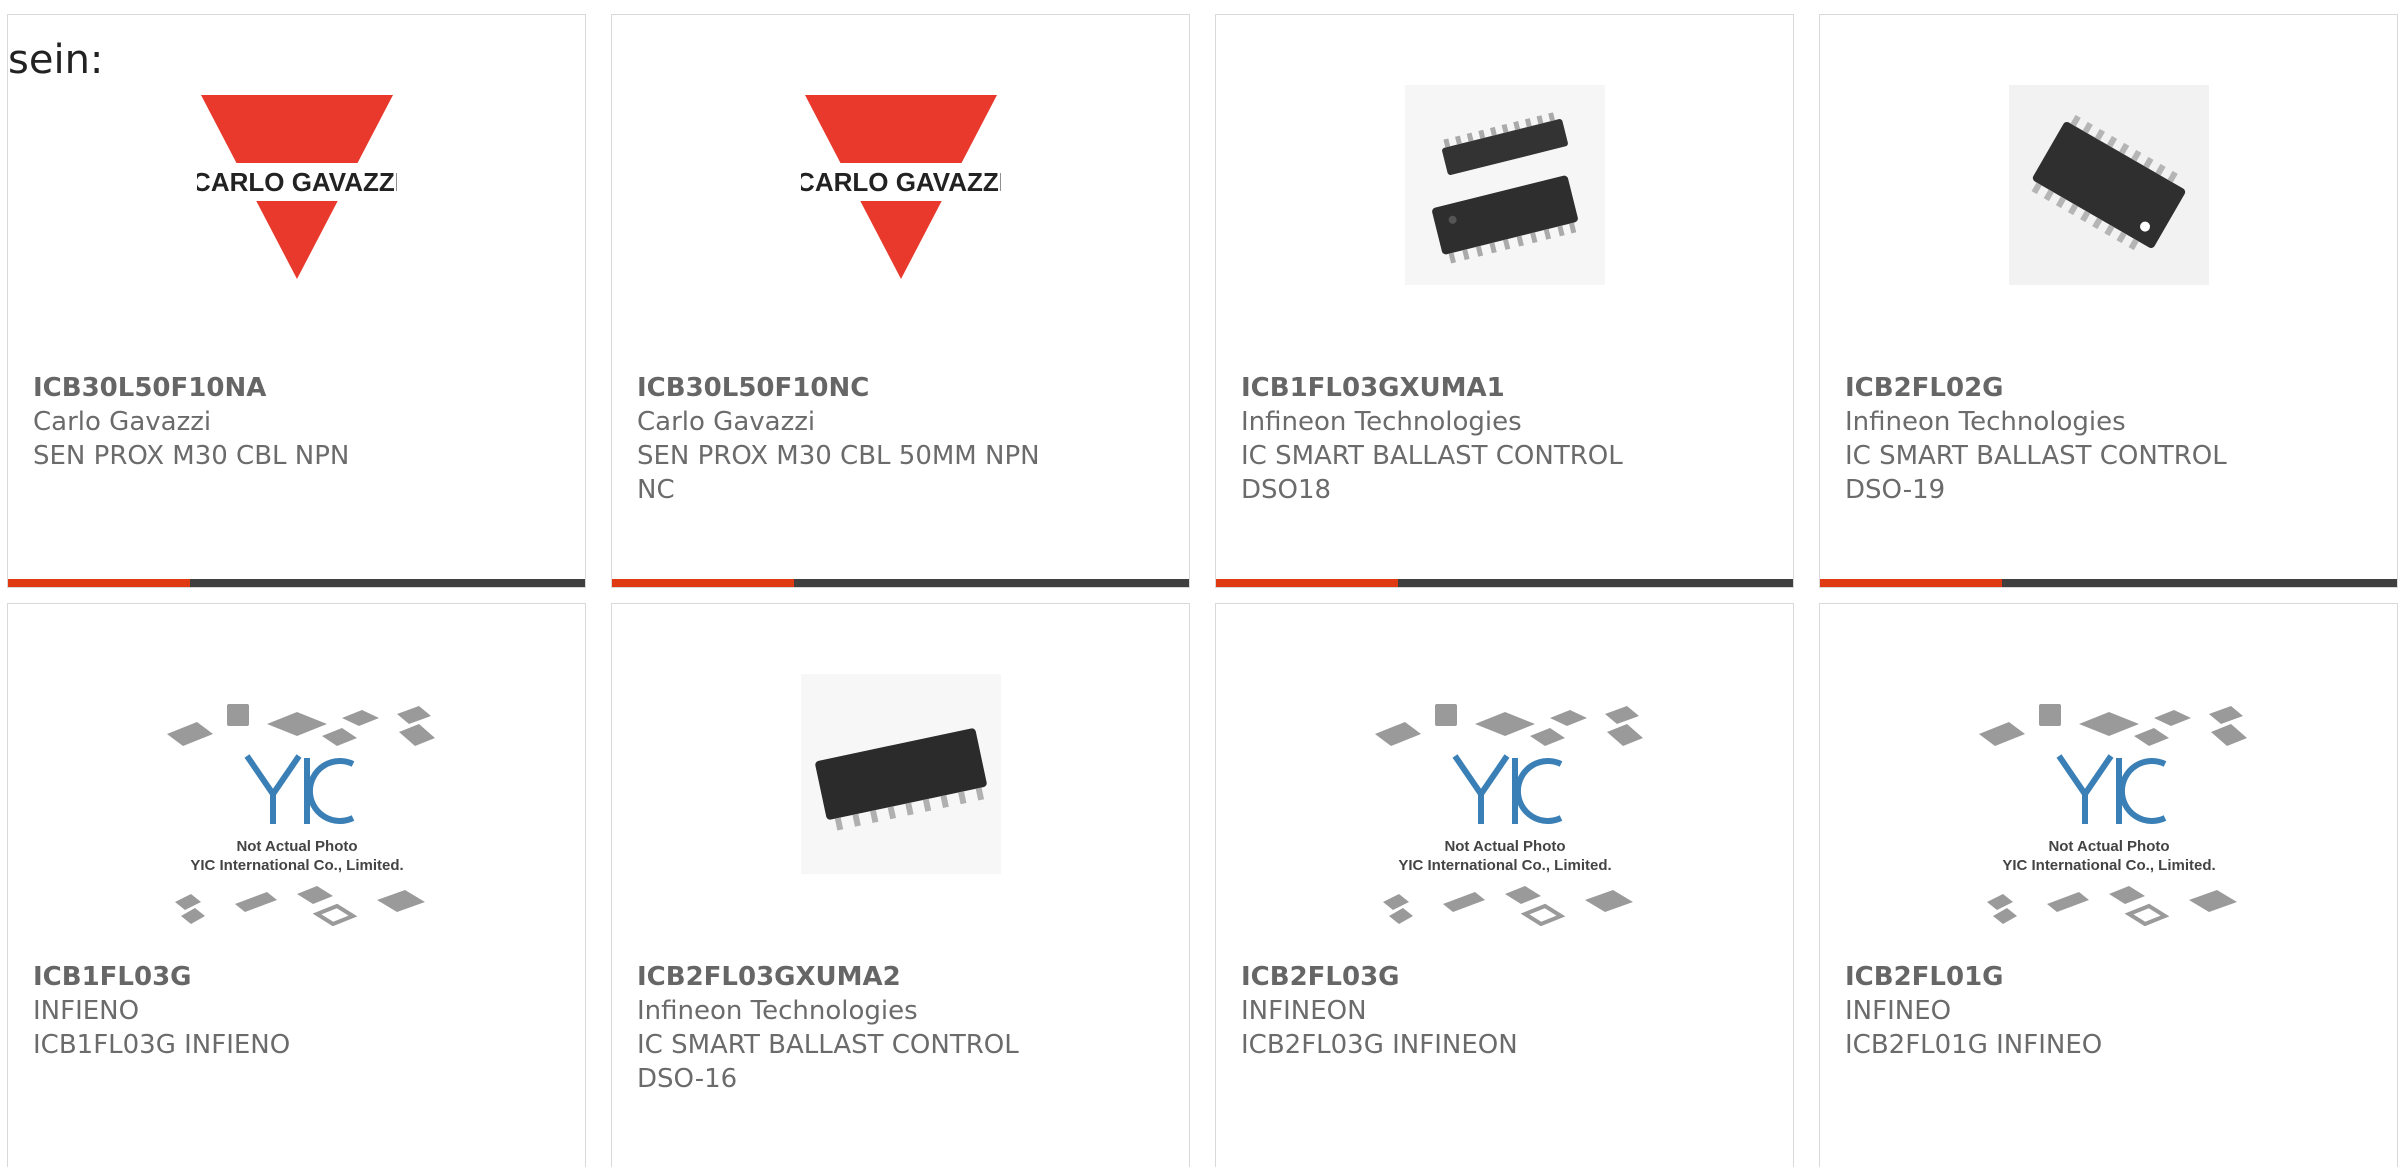 The height and width of the screenshot is (1167, 2400). I want to click on intro-text: sein:, so click(56, 60).